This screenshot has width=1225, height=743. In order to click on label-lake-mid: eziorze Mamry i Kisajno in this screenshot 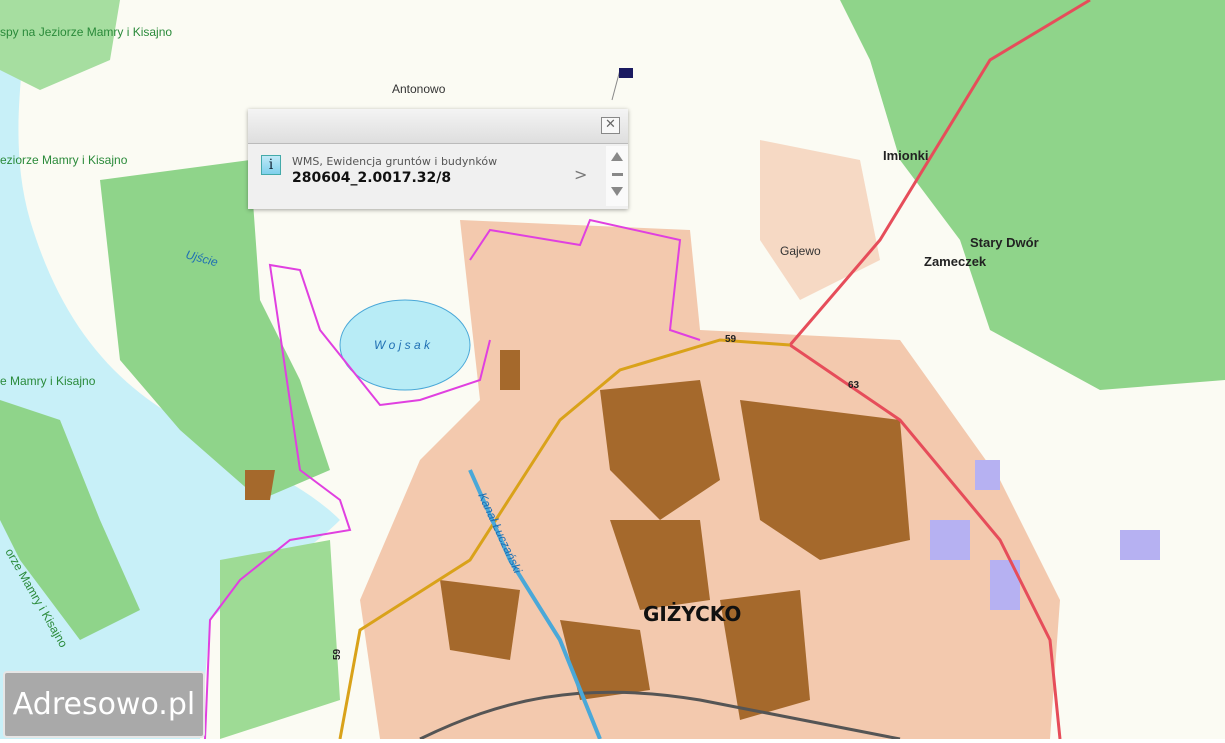, I will do `click(64, 160)`.